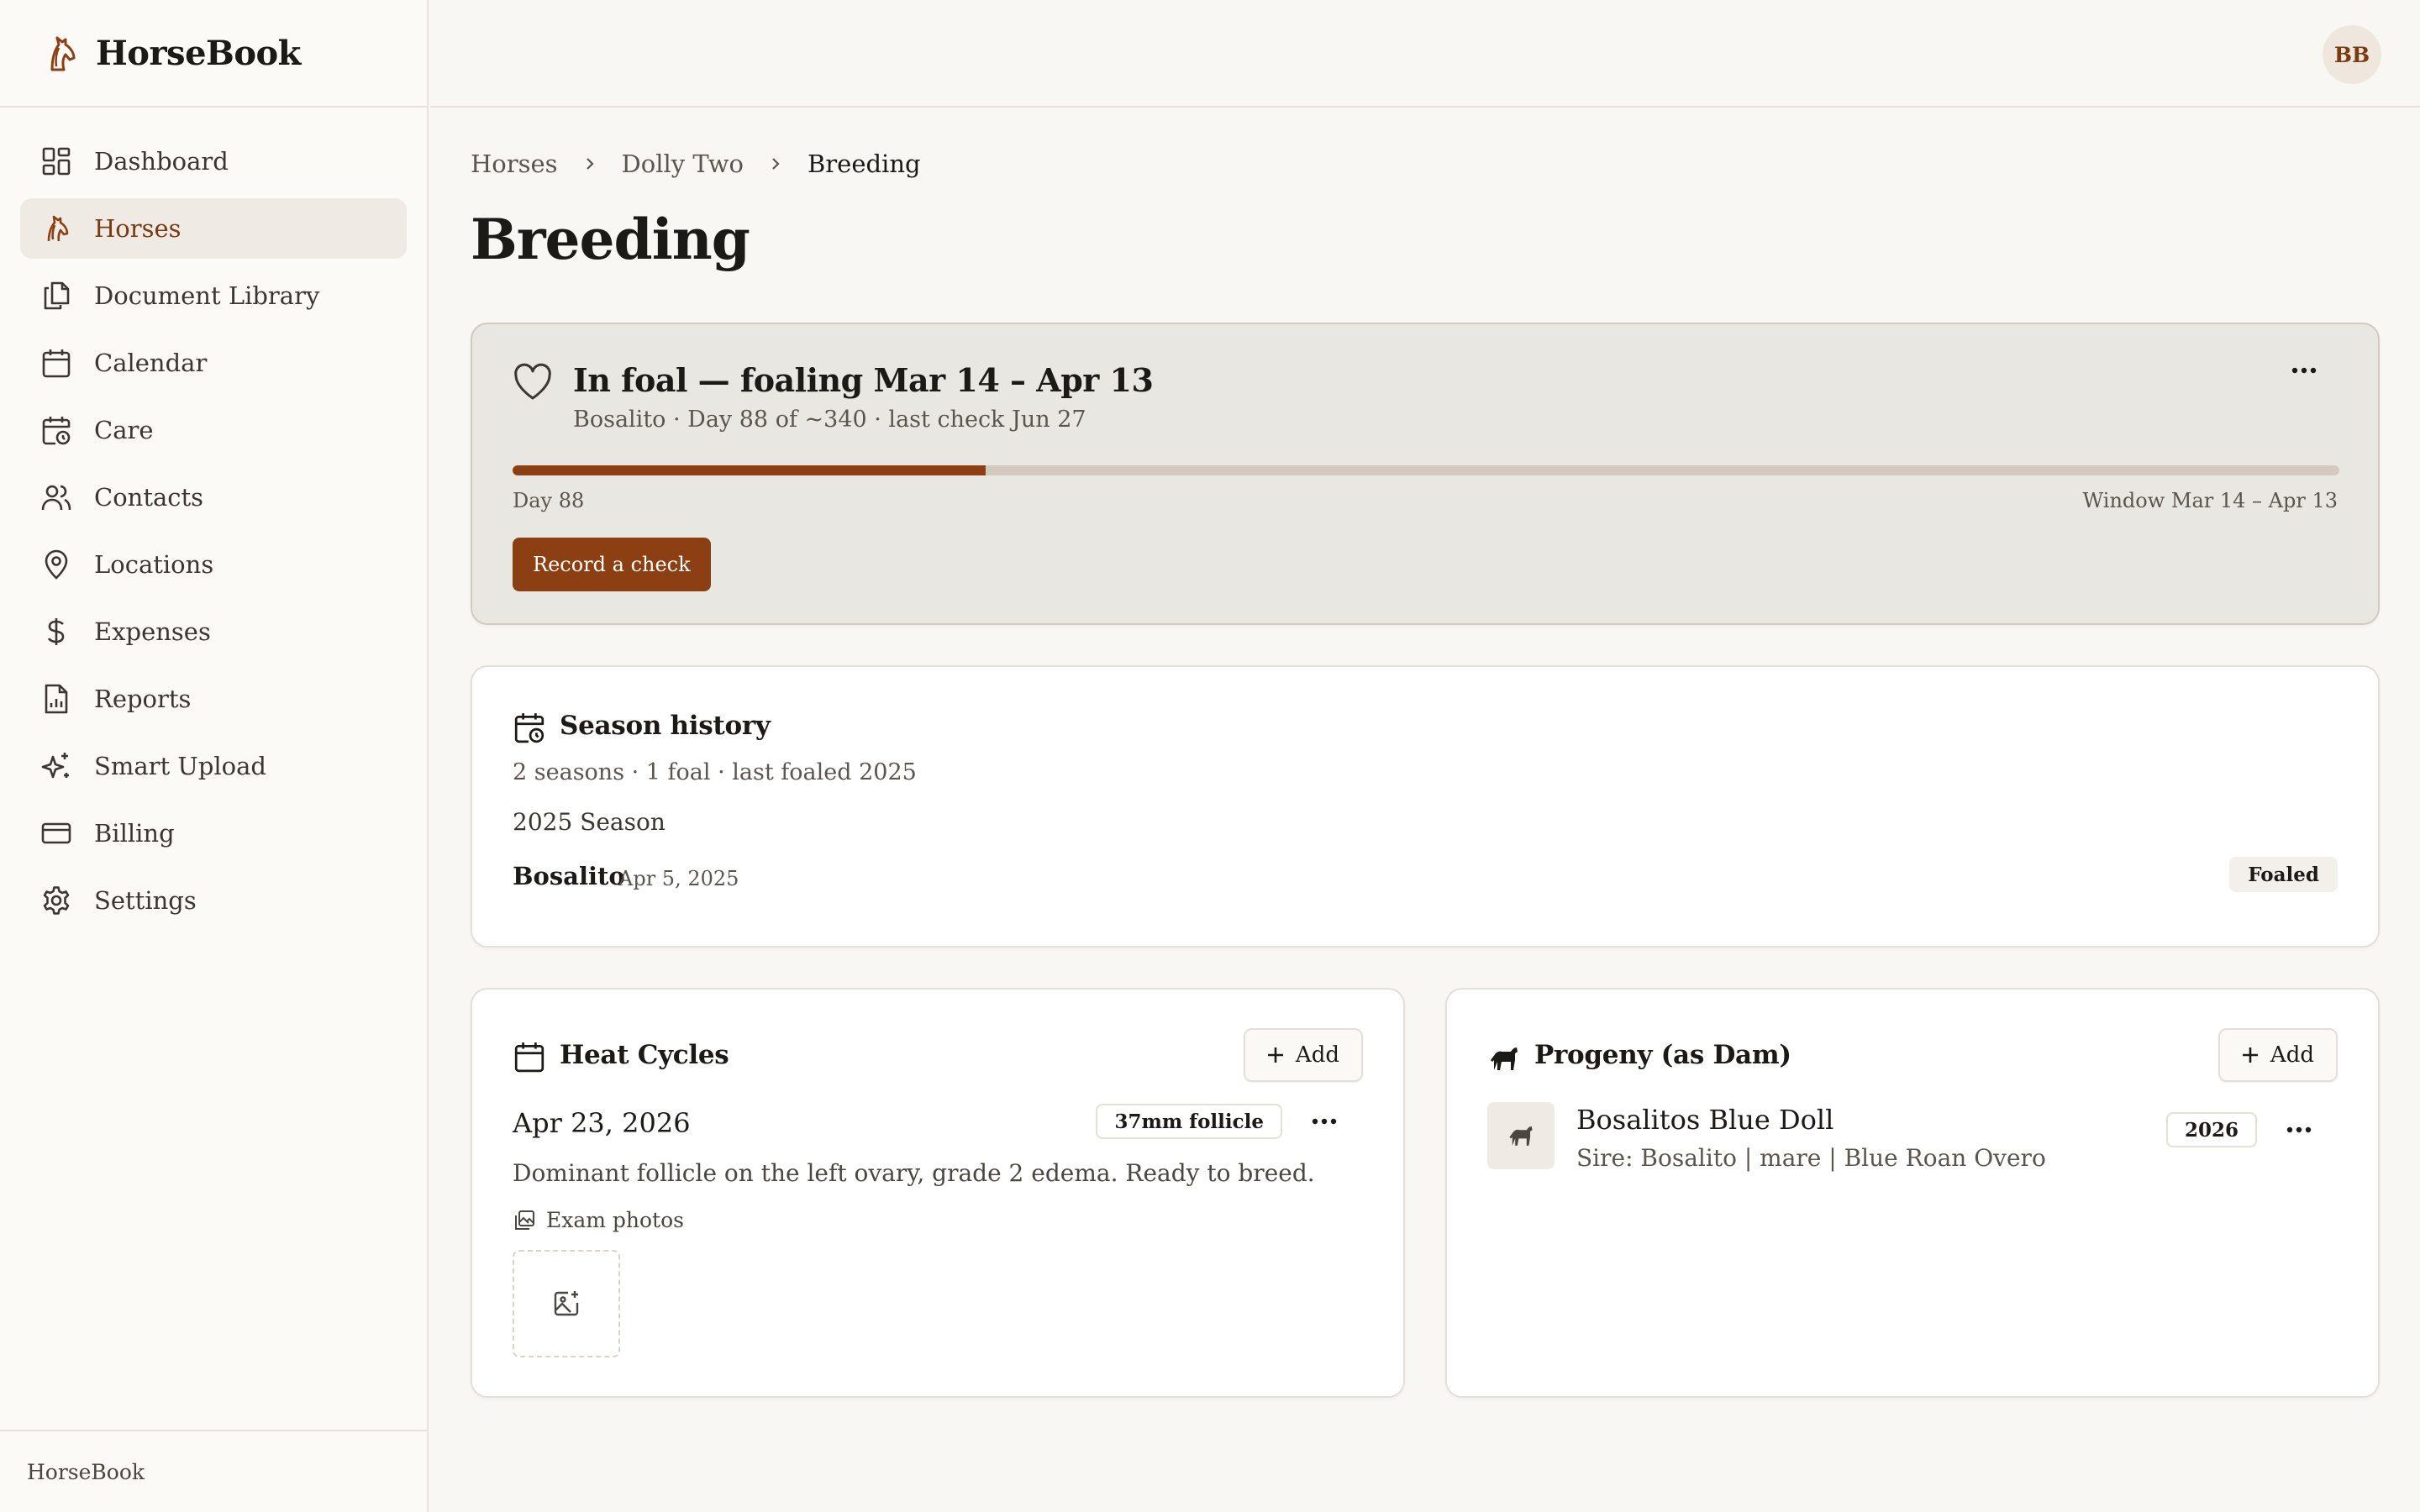  I want to click on app-name: HorseBook, so click(199, 53).